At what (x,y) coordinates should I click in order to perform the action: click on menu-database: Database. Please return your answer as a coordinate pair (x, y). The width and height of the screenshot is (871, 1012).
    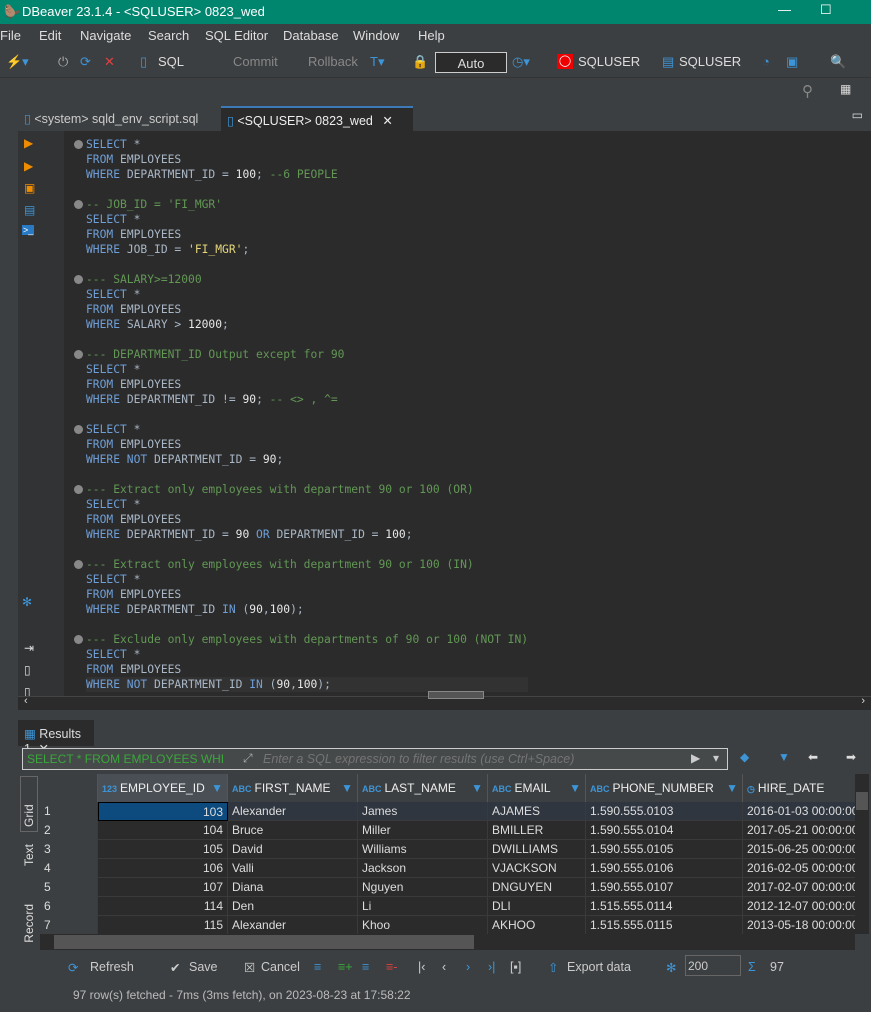
    Looking at the image, I should click on (311, 35).